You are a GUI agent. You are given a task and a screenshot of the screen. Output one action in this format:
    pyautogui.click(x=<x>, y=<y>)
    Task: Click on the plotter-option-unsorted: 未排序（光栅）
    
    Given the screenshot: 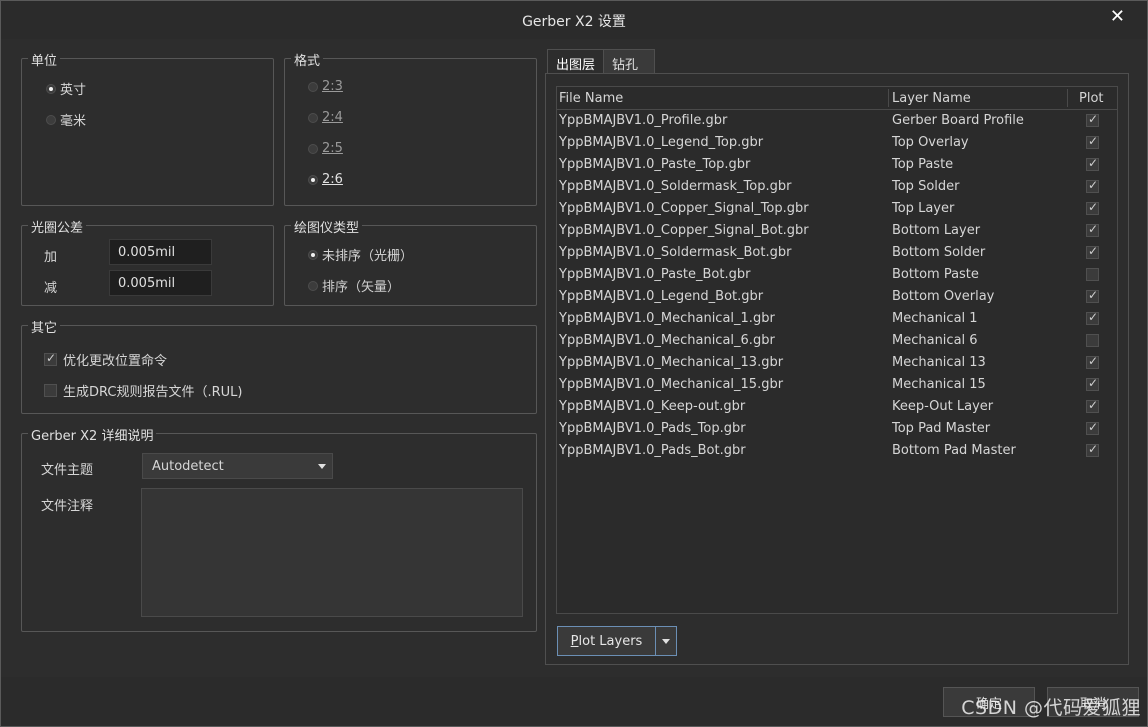 What is the action you would take?
    pyautogui.click(x=360, y=254)
    